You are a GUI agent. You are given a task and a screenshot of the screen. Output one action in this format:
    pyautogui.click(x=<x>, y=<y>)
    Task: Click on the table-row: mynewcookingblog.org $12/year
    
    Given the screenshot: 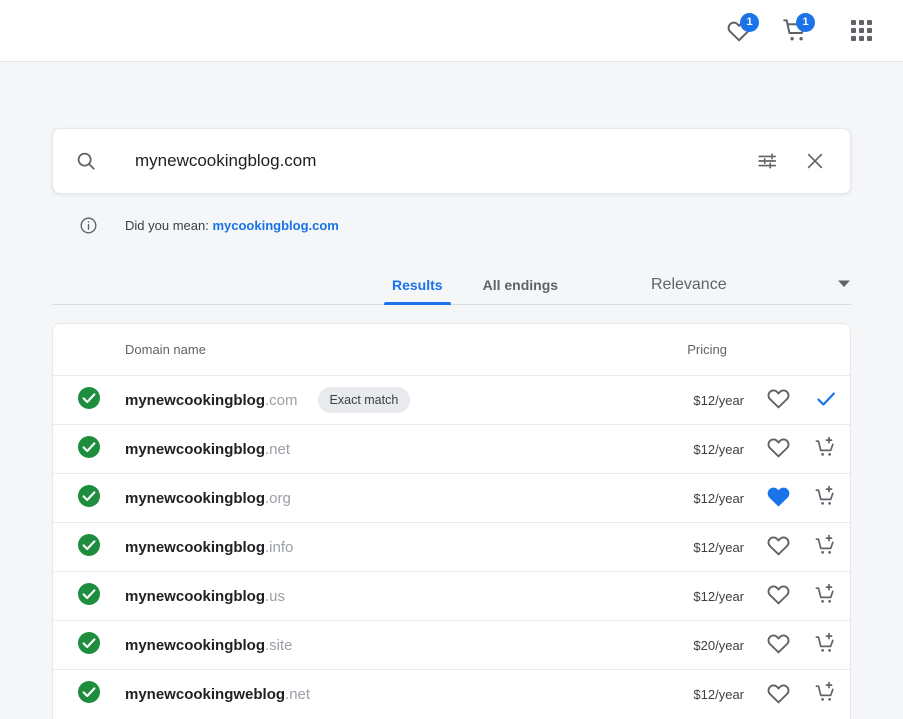 What is the action you would take?
    pyautogui.click(x=451, y=498)
    